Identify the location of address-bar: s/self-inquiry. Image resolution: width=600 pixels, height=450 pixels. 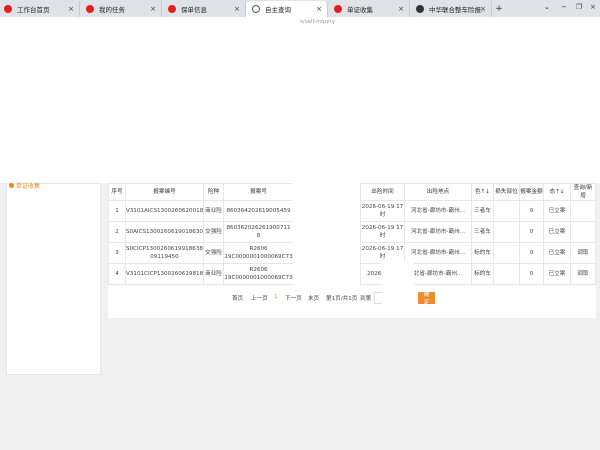
(300, 23).